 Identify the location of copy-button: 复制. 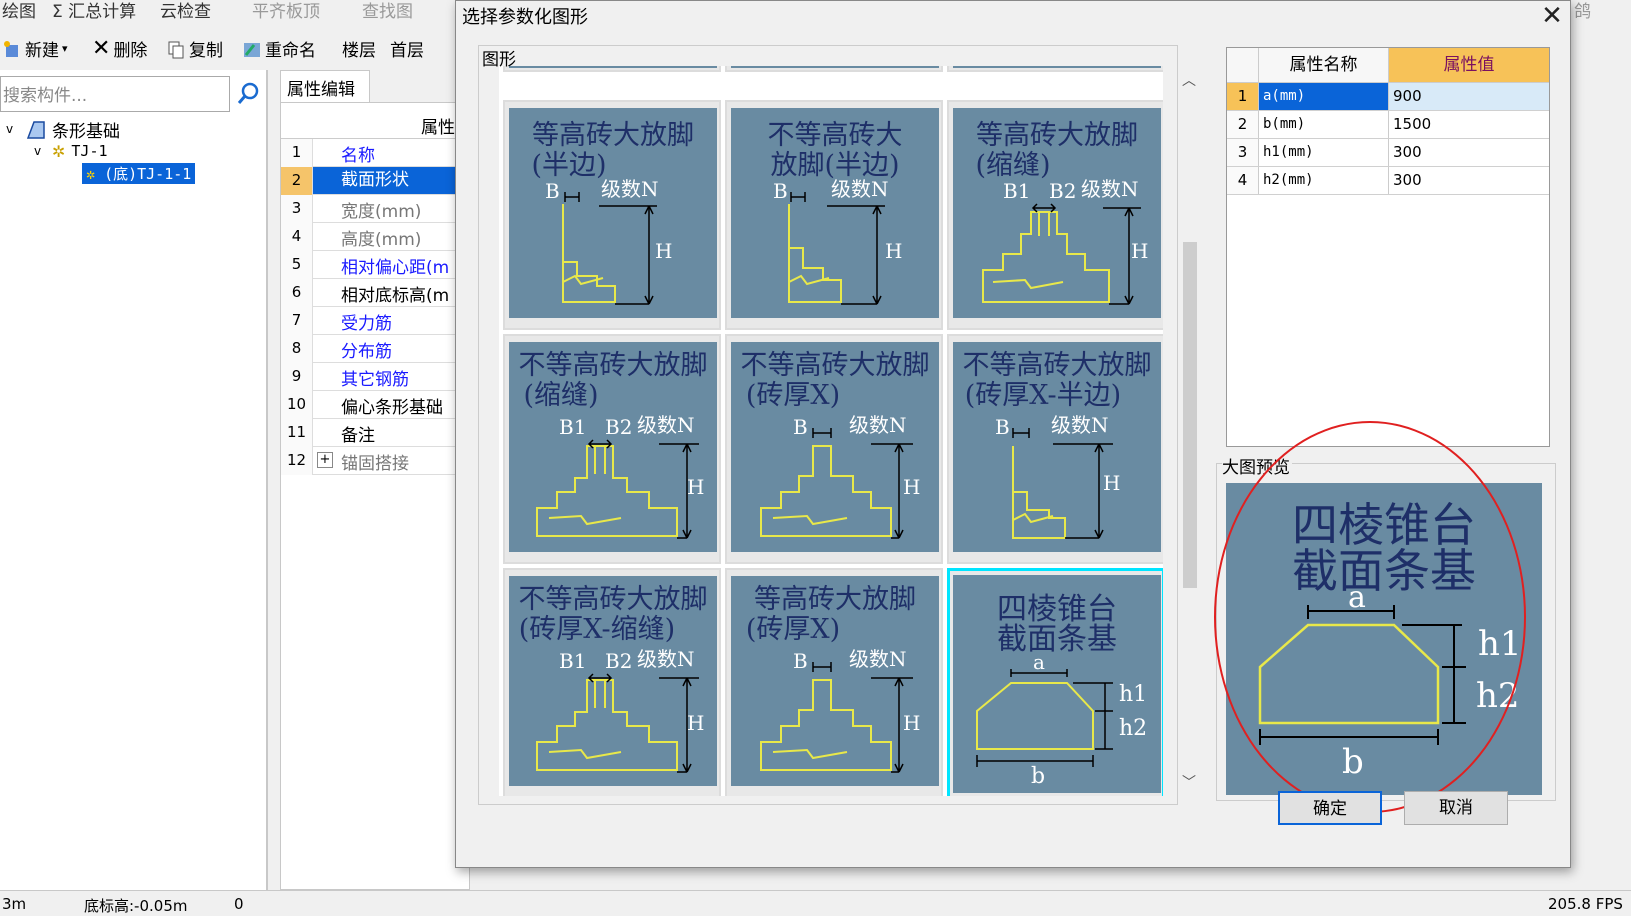
(194, 48).